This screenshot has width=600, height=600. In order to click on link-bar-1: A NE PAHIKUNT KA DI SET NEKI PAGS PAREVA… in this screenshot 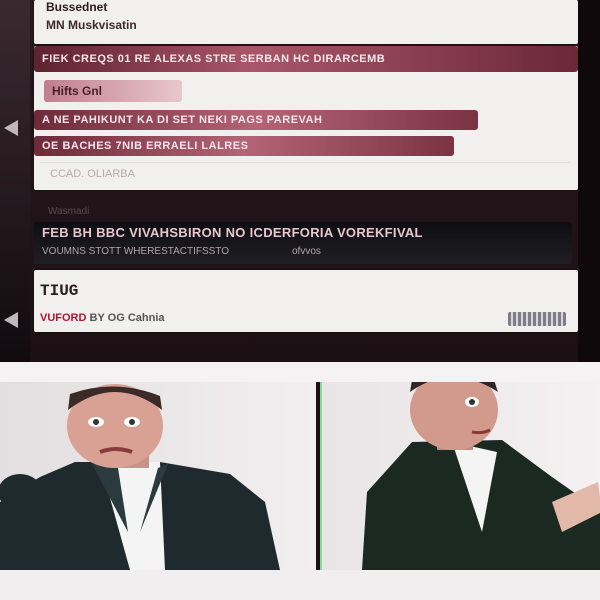, I will do `click(256, 120)`.